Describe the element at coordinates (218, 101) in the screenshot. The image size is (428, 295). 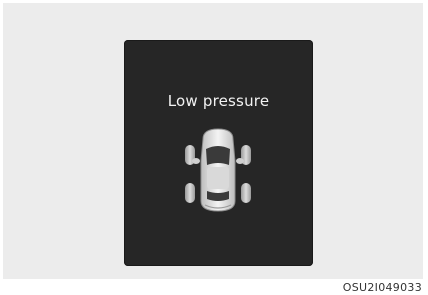
I see `low-pressure-message: Low pressure` at that location.